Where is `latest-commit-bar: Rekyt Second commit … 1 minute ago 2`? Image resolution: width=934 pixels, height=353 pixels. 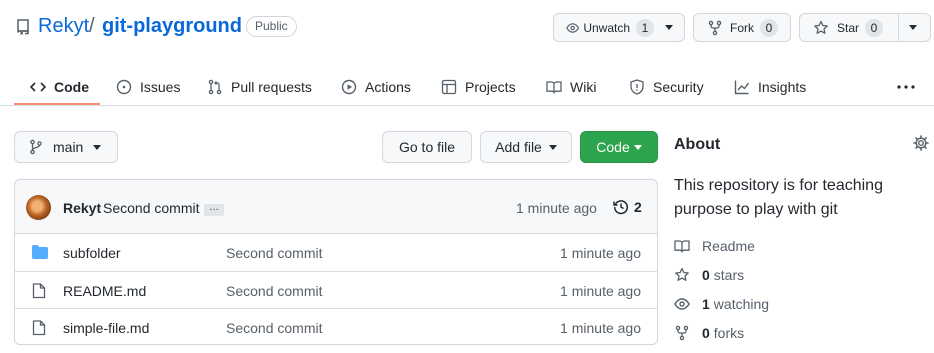
latest-commit-bar: Rekyt Second commit … 1 minute ago 2 is located at coordinates (336, 207).